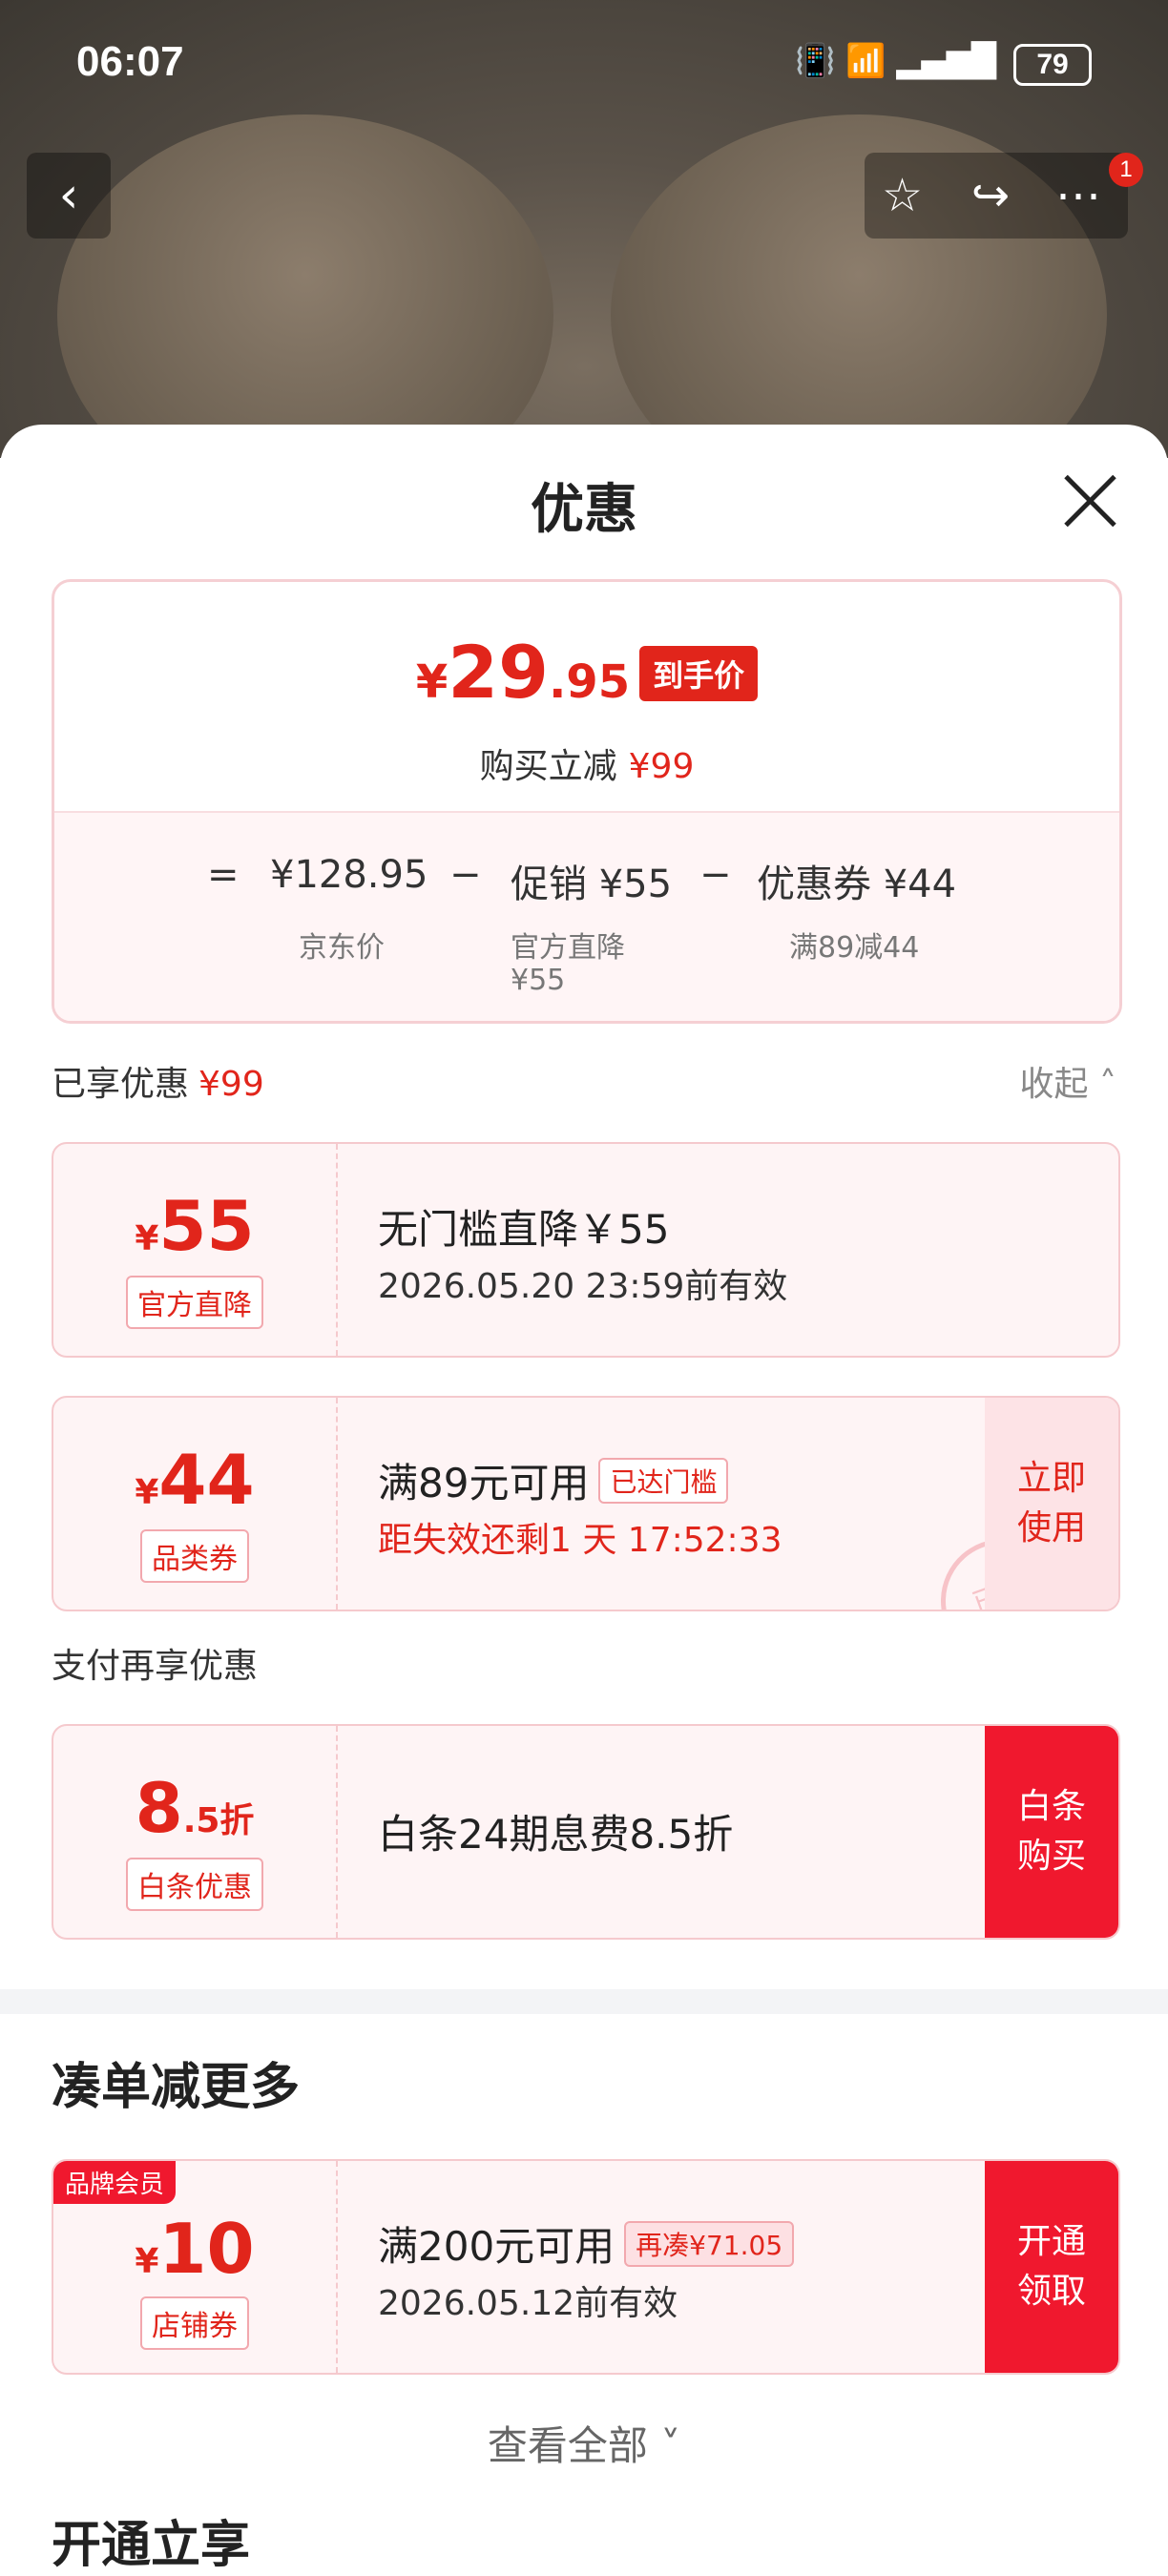 The image size is (1168, 2576). I want to click on more-section-title: 凑单减更多, so click(177, 2087).